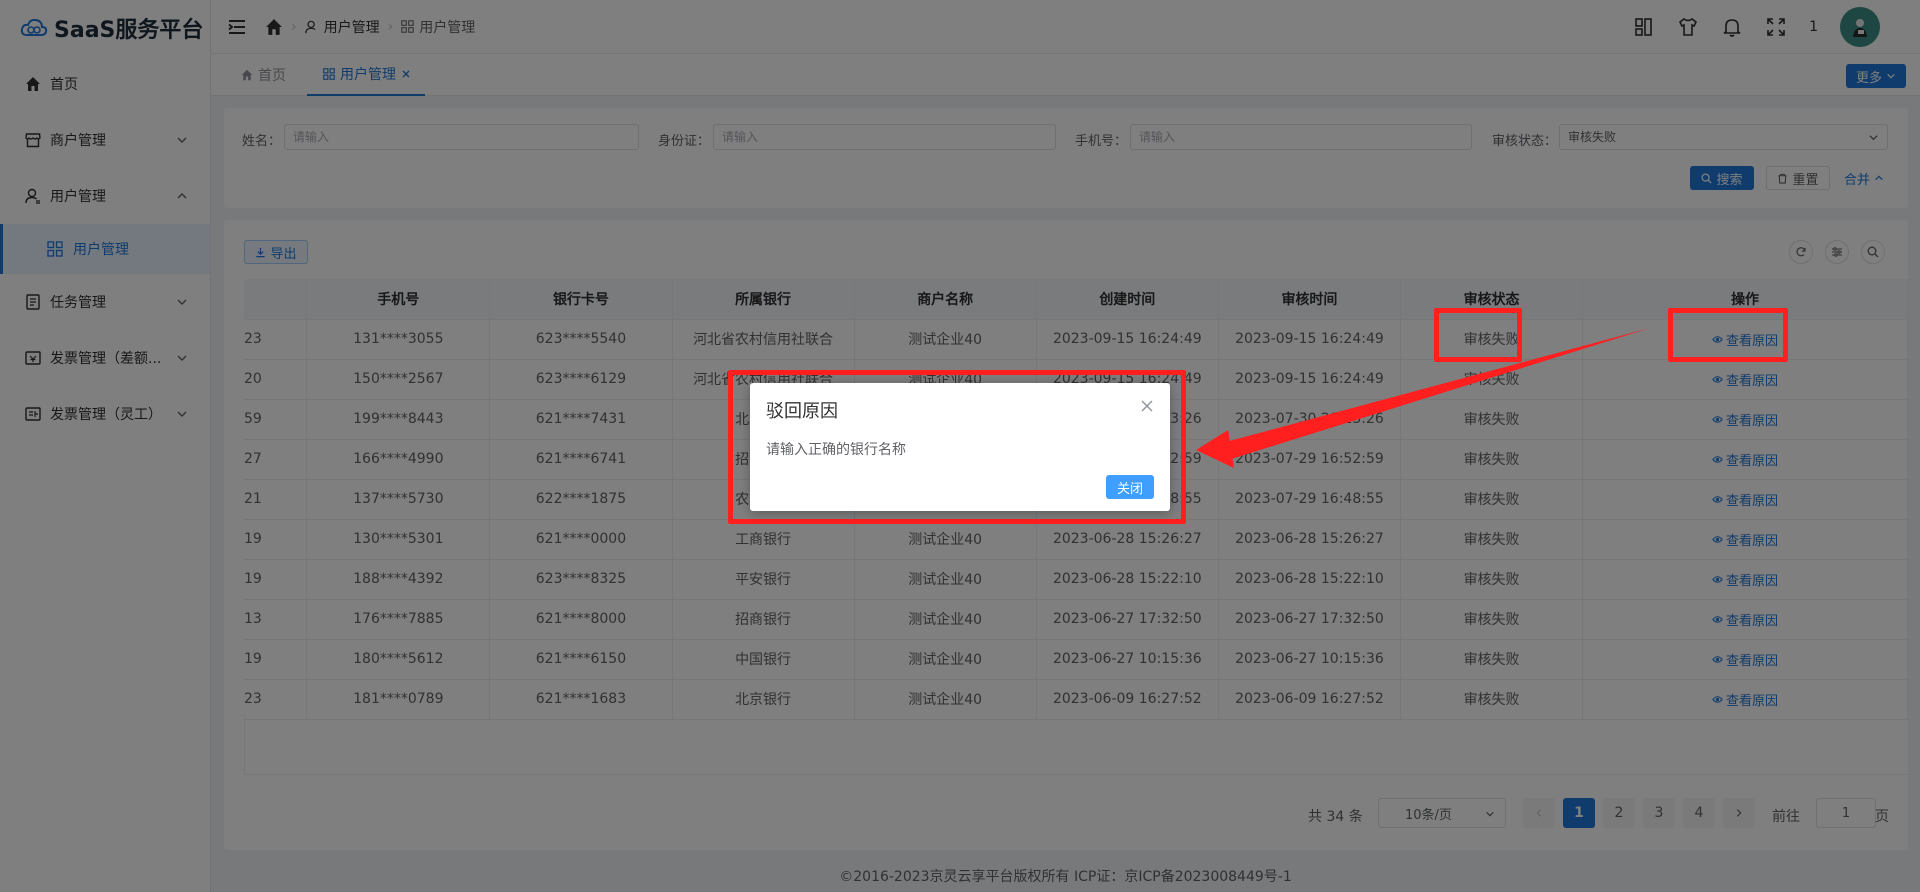 The height and width of the screenshot is (892, 1920). What do you see at coordinates (802, 411) in the screenshot?
I see `dialog-title: 驳回原因` at bounding box center [802, 411].